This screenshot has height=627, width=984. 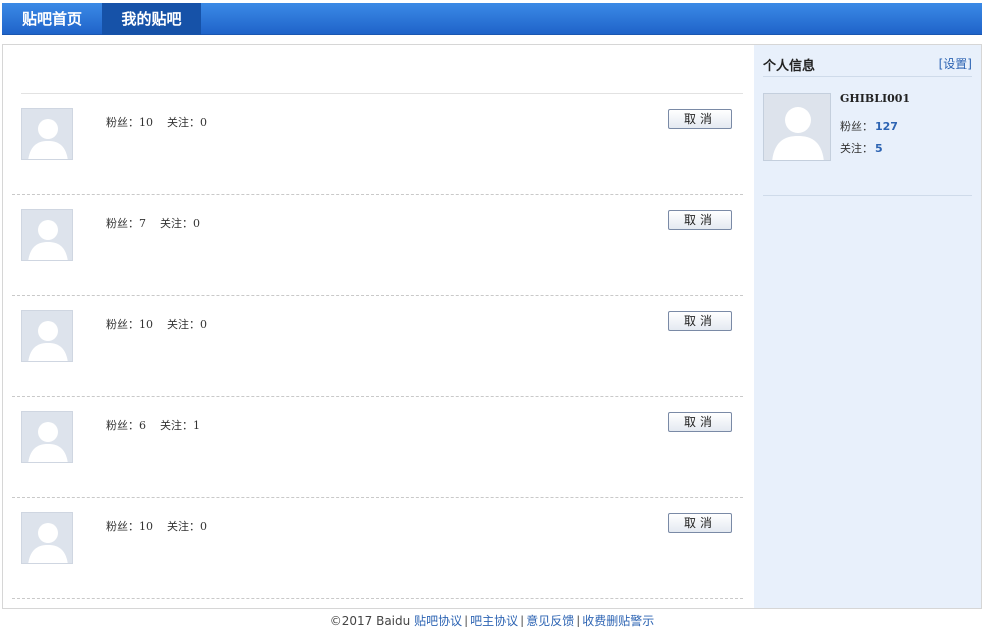 What do you see at coordinates (867, 195) in the screenshot?
I see `divider` at bounding box center [867, 195].